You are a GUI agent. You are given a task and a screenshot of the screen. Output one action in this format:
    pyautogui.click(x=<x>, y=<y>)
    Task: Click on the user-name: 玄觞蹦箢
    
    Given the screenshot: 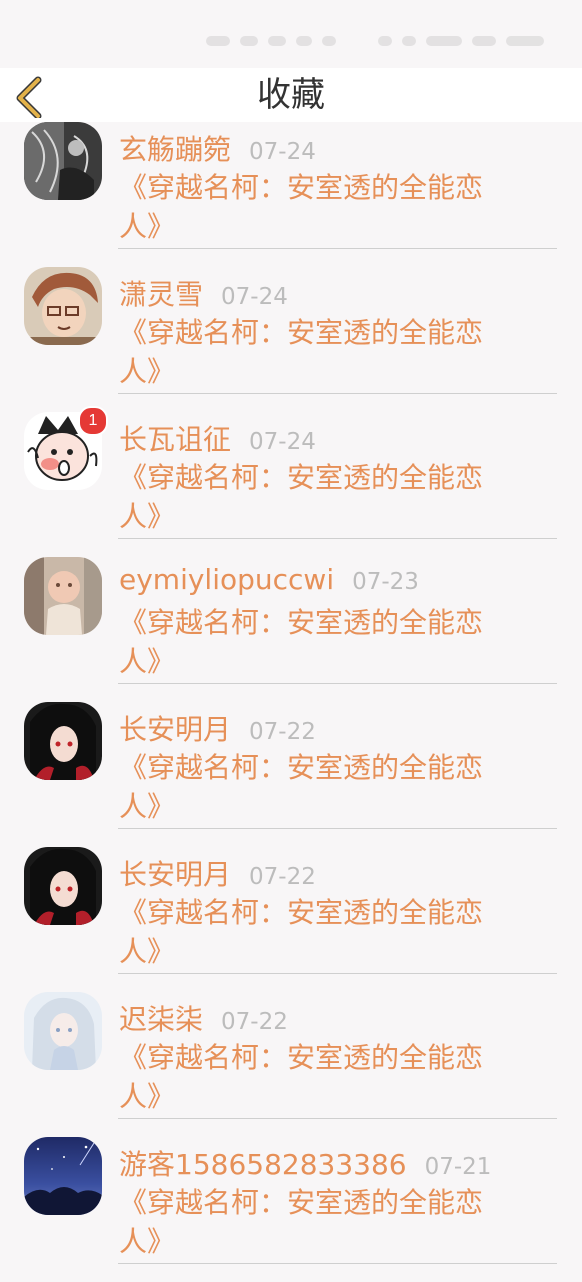 What is the action you would take?
    pyautogui.click(x=175, y=148)
    